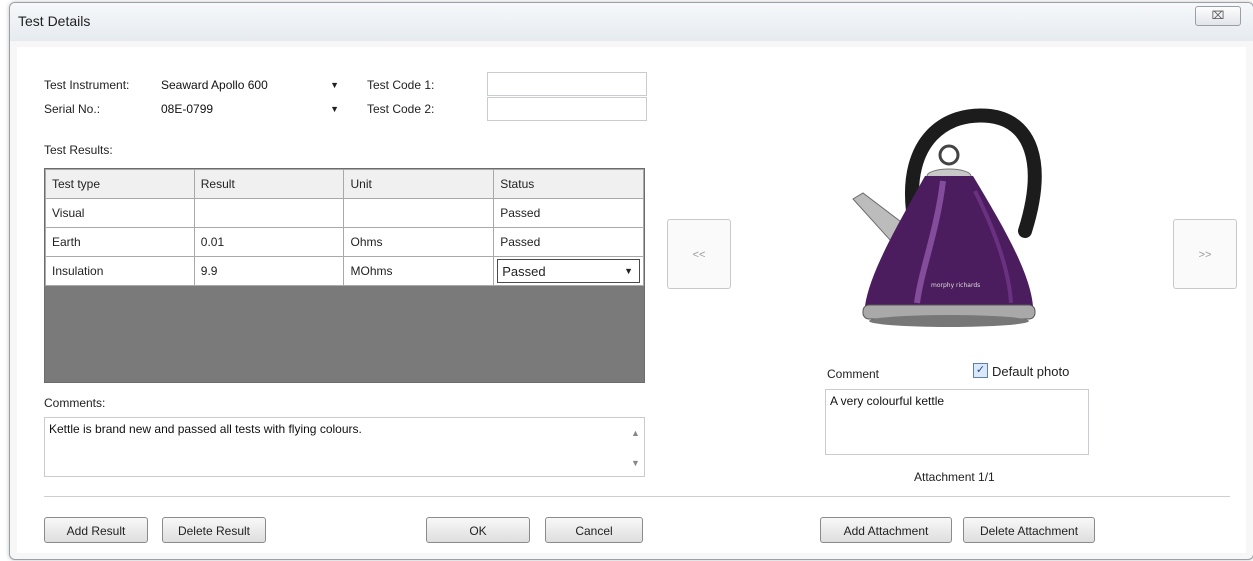 The width and height of the screenshot is (1253, 561). I want to click on table-row: Earth 0.01 Ohms Passed, so click(344, 242).